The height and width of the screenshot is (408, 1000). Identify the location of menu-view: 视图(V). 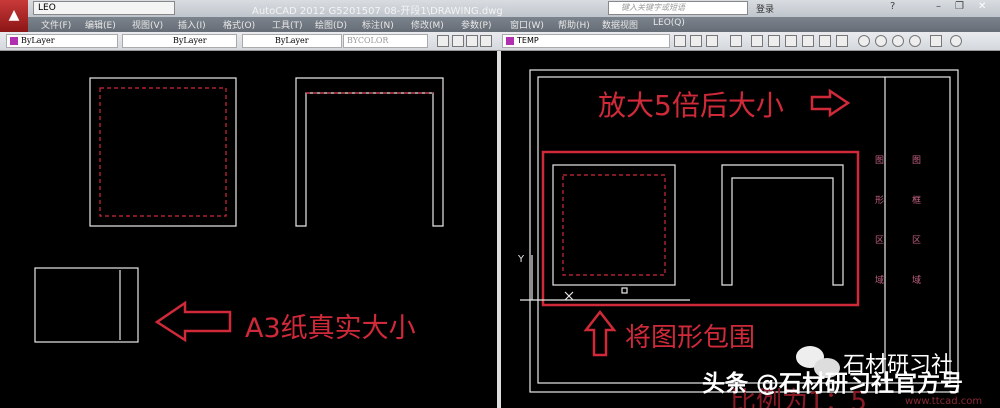
(147, 24).